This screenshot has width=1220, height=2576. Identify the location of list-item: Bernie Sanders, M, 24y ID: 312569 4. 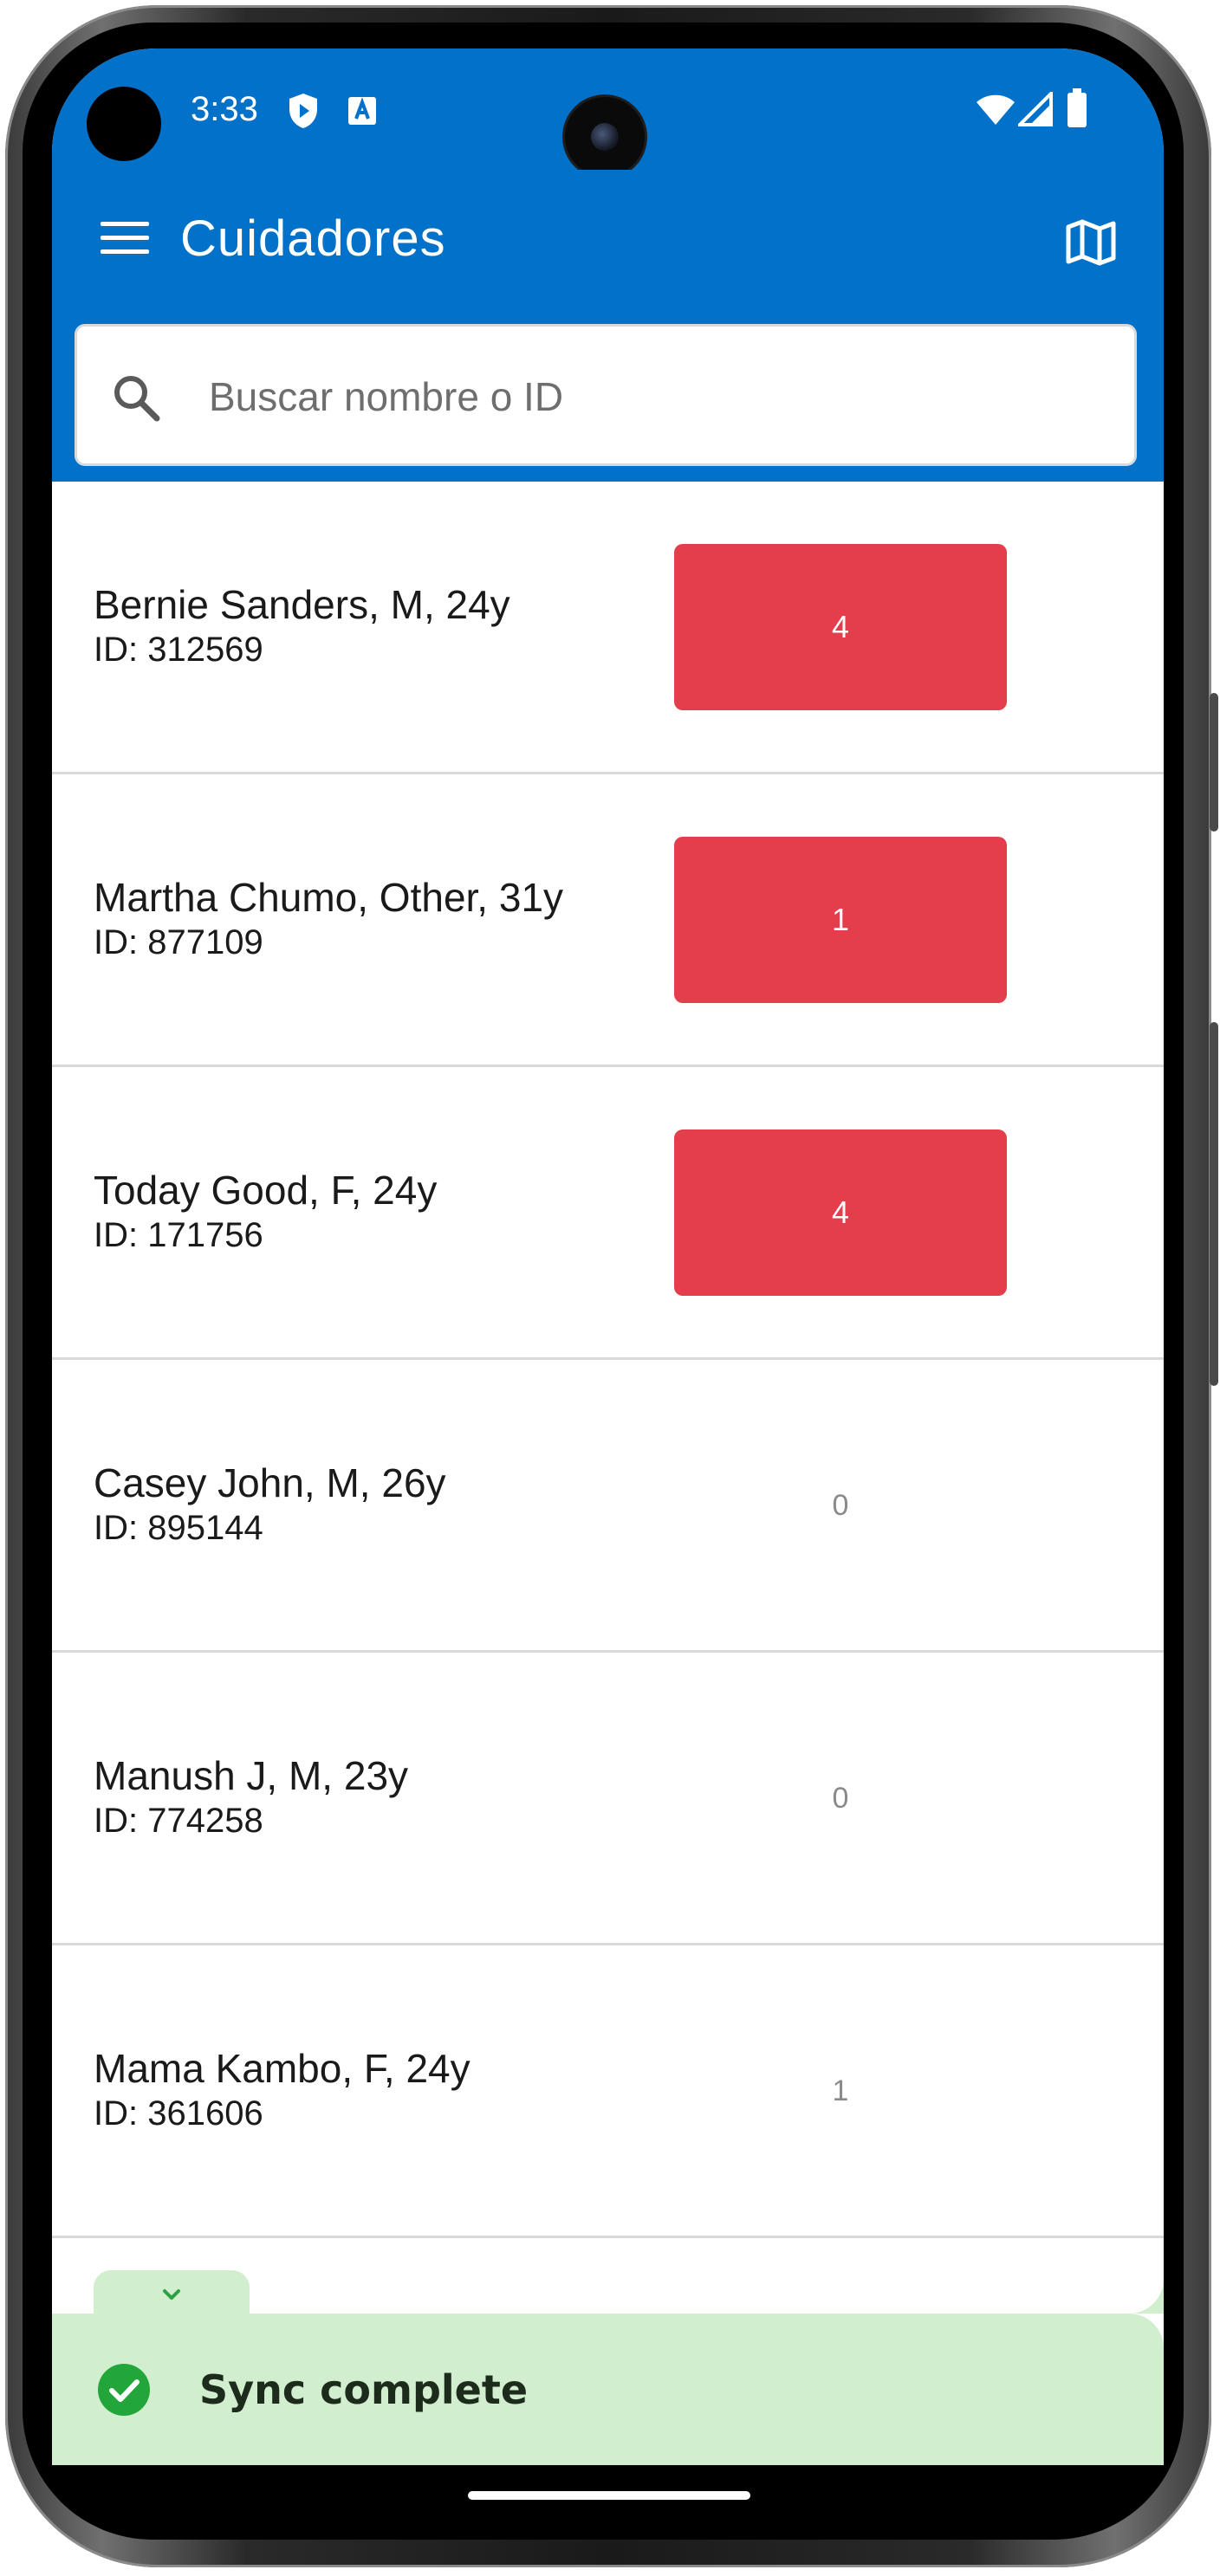
(608, 628).